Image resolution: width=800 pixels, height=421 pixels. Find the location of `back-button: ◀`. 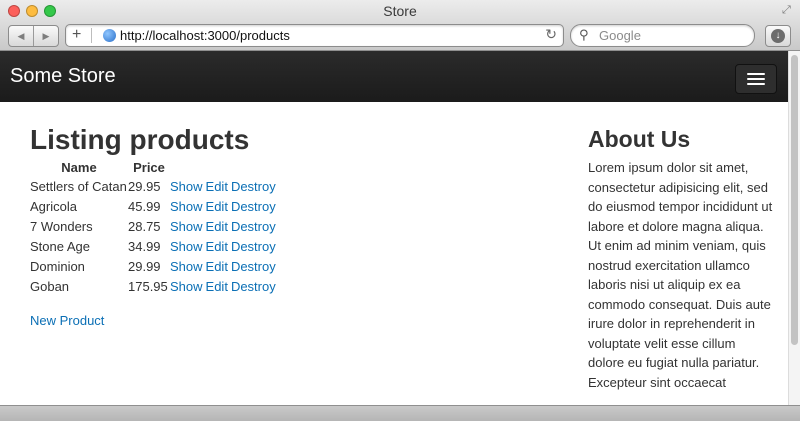

back-button: ◀ is located at coordinates (21, 36).